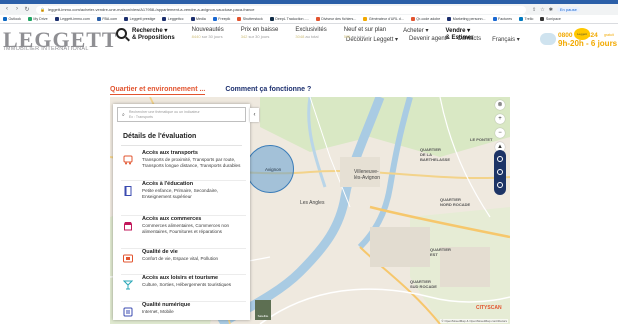  What do you see at coordinates (455, 202) in the screenshot?
I see `map-label-nord: QUARTIER NORD ROCADE` at bounding box center [455, 202].